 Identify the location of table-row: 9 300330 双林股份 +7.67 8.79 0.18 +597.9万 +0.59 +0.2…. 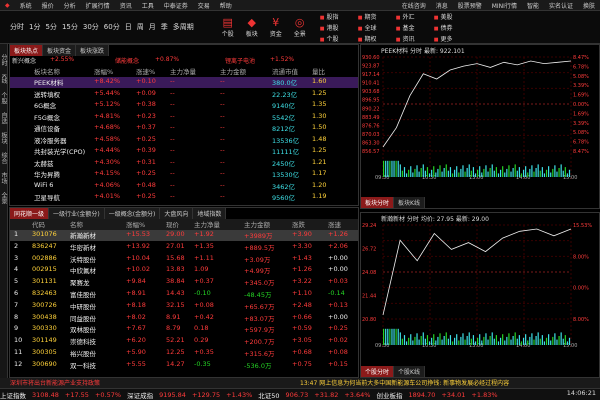
(184, 329).